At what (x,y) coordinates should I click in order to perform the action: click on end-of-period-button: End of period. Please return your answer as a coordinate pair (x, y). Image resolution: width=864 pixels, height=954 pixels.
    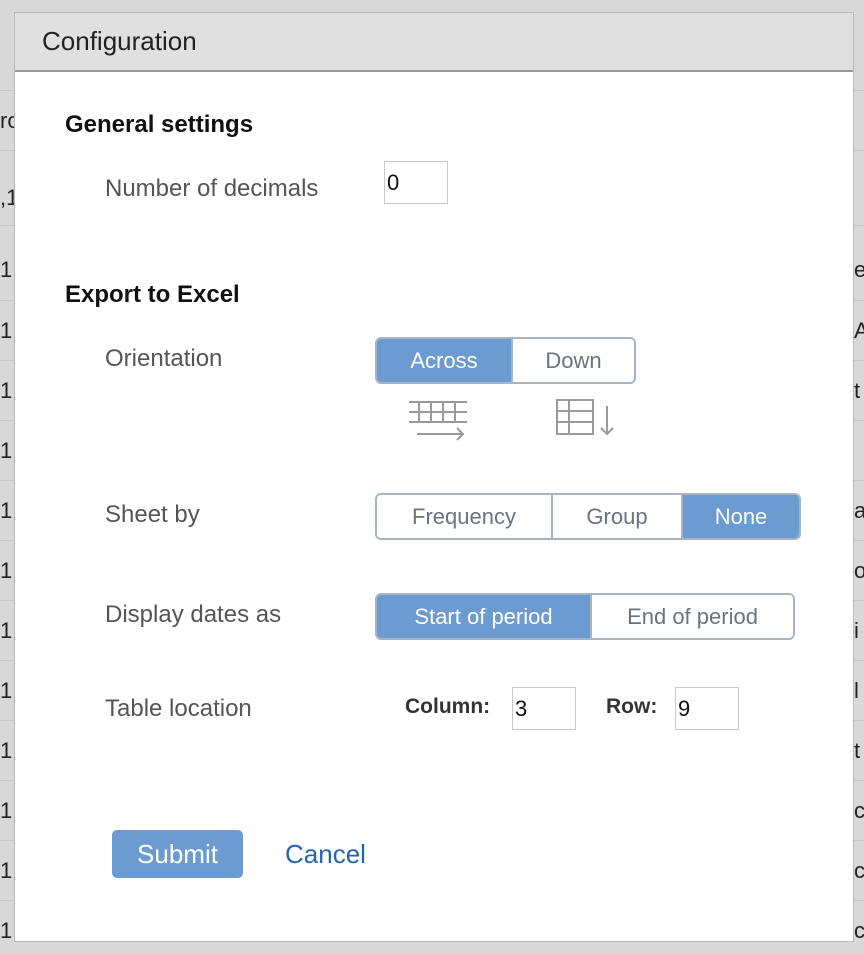
    Looking at the image, I should click on (692, 616).